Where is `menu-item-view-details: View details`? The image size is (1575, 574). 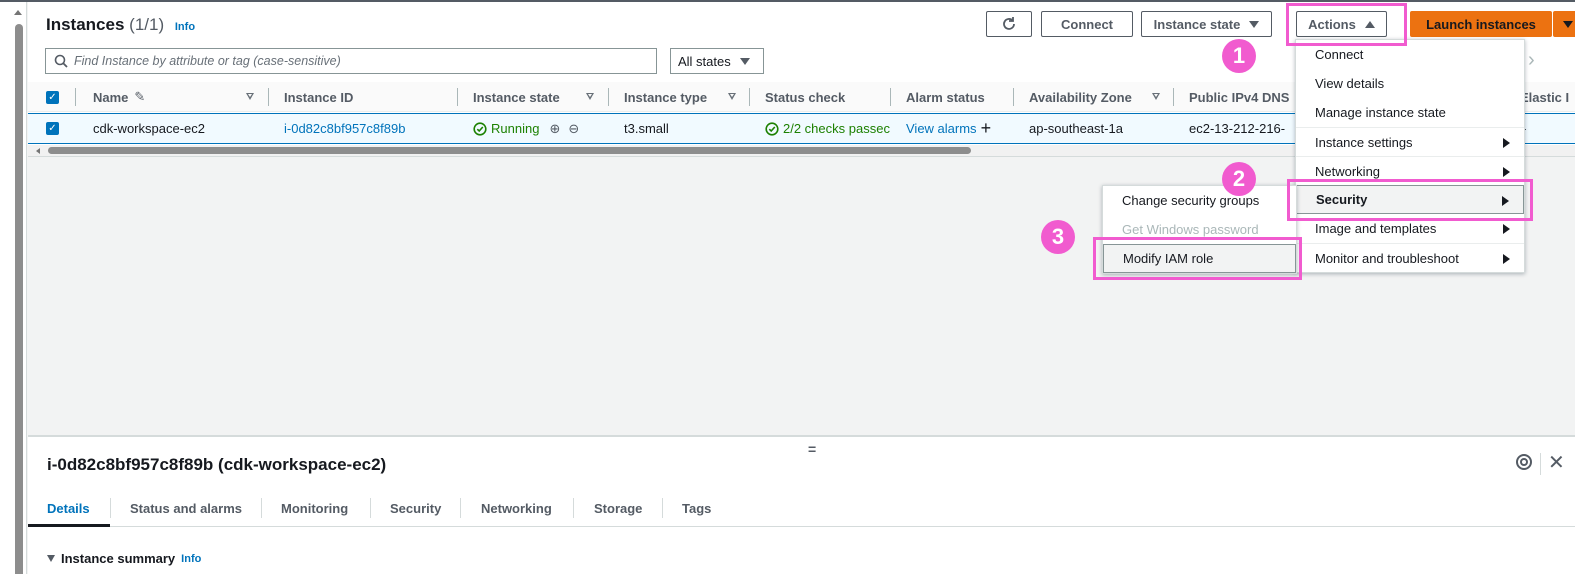
menu-item-view-details: View details is located at coordinates (1410, 83).